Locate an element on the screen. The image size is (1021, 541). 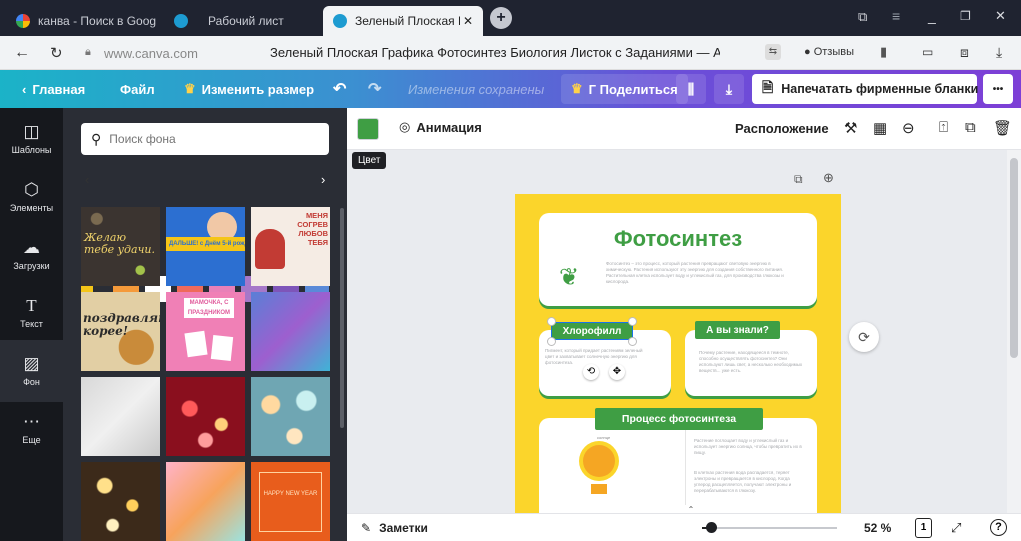
rail-item-elements: ⬡ Элементы is located at coordinates (31, 197).